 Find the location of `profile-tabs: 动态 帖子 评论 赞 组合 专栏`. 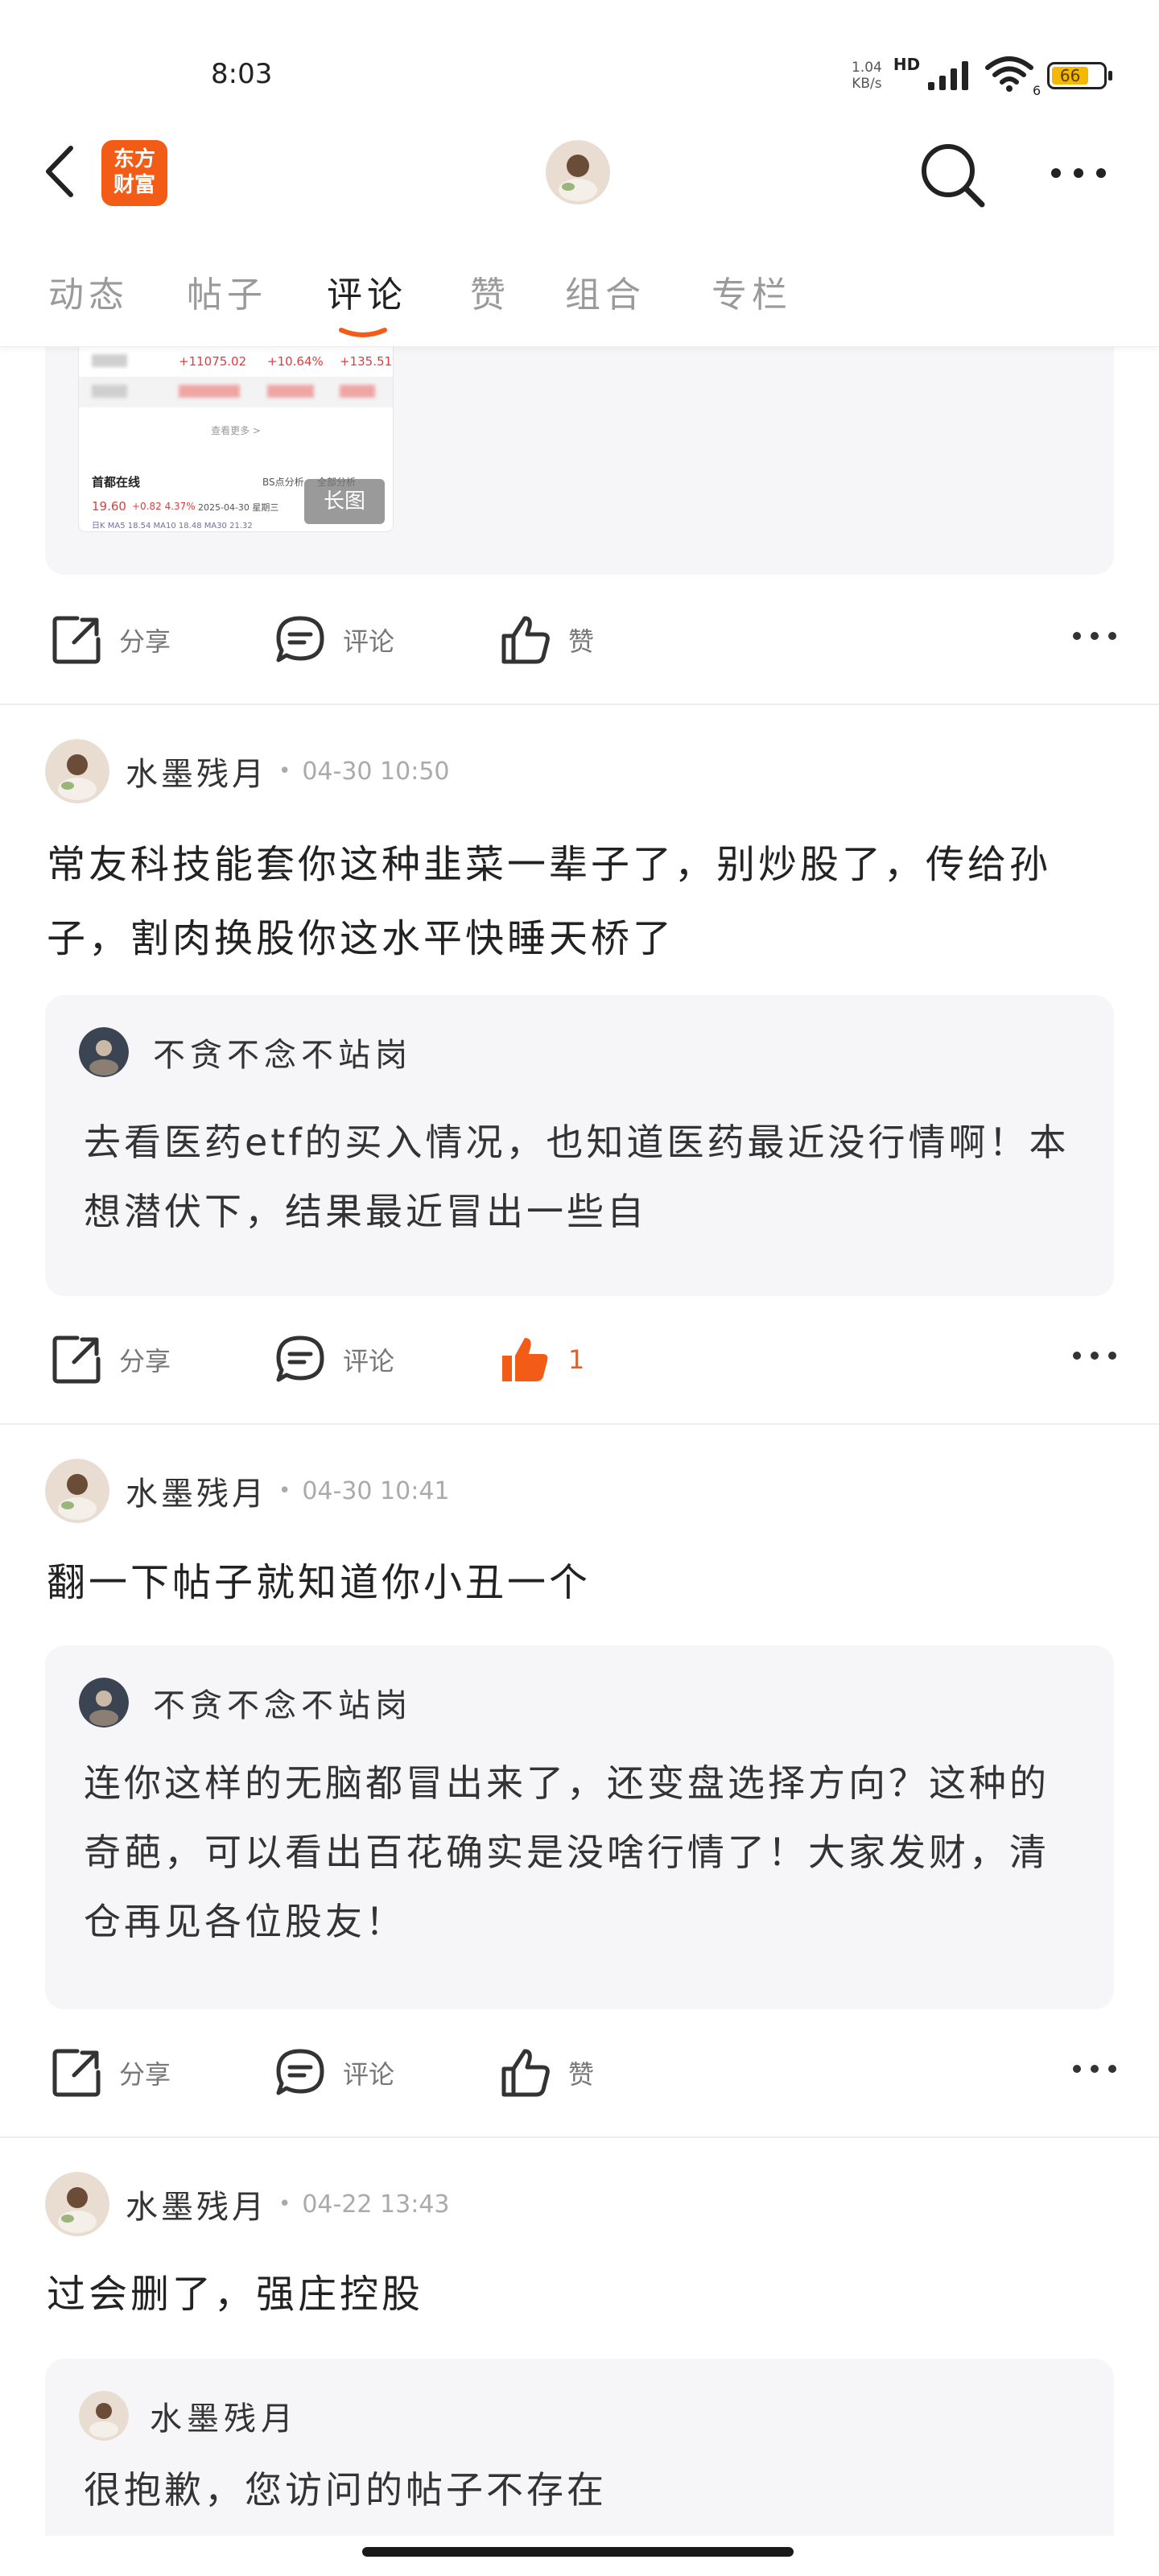

profile-tabs: 动态 帖子 评论 赞 组合 专栏 is located at coordinates (579, 302).